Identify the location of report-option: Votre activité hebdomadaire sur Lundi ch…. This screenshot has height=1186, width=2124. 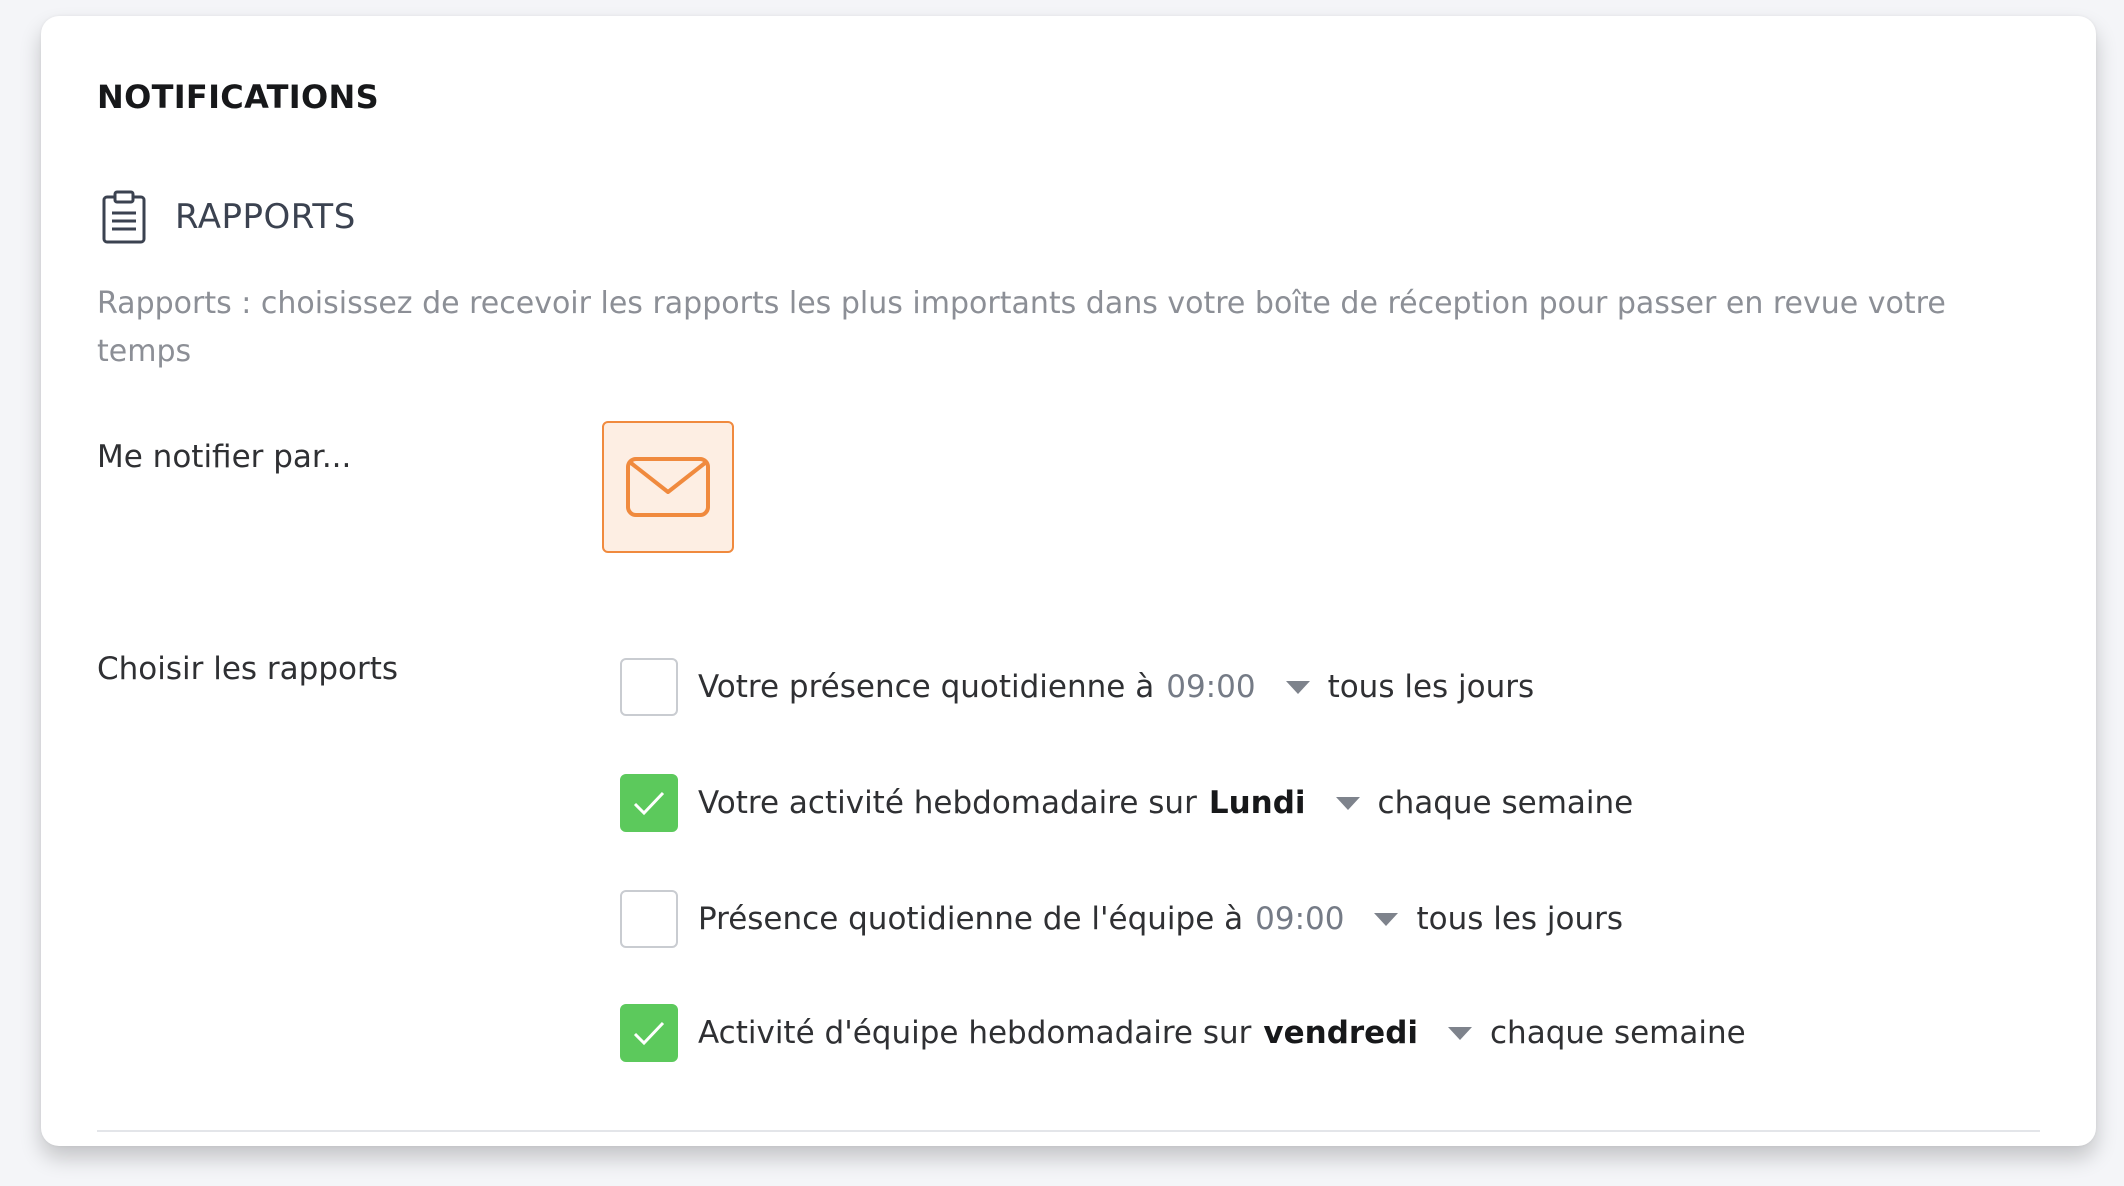
(1126, 803).